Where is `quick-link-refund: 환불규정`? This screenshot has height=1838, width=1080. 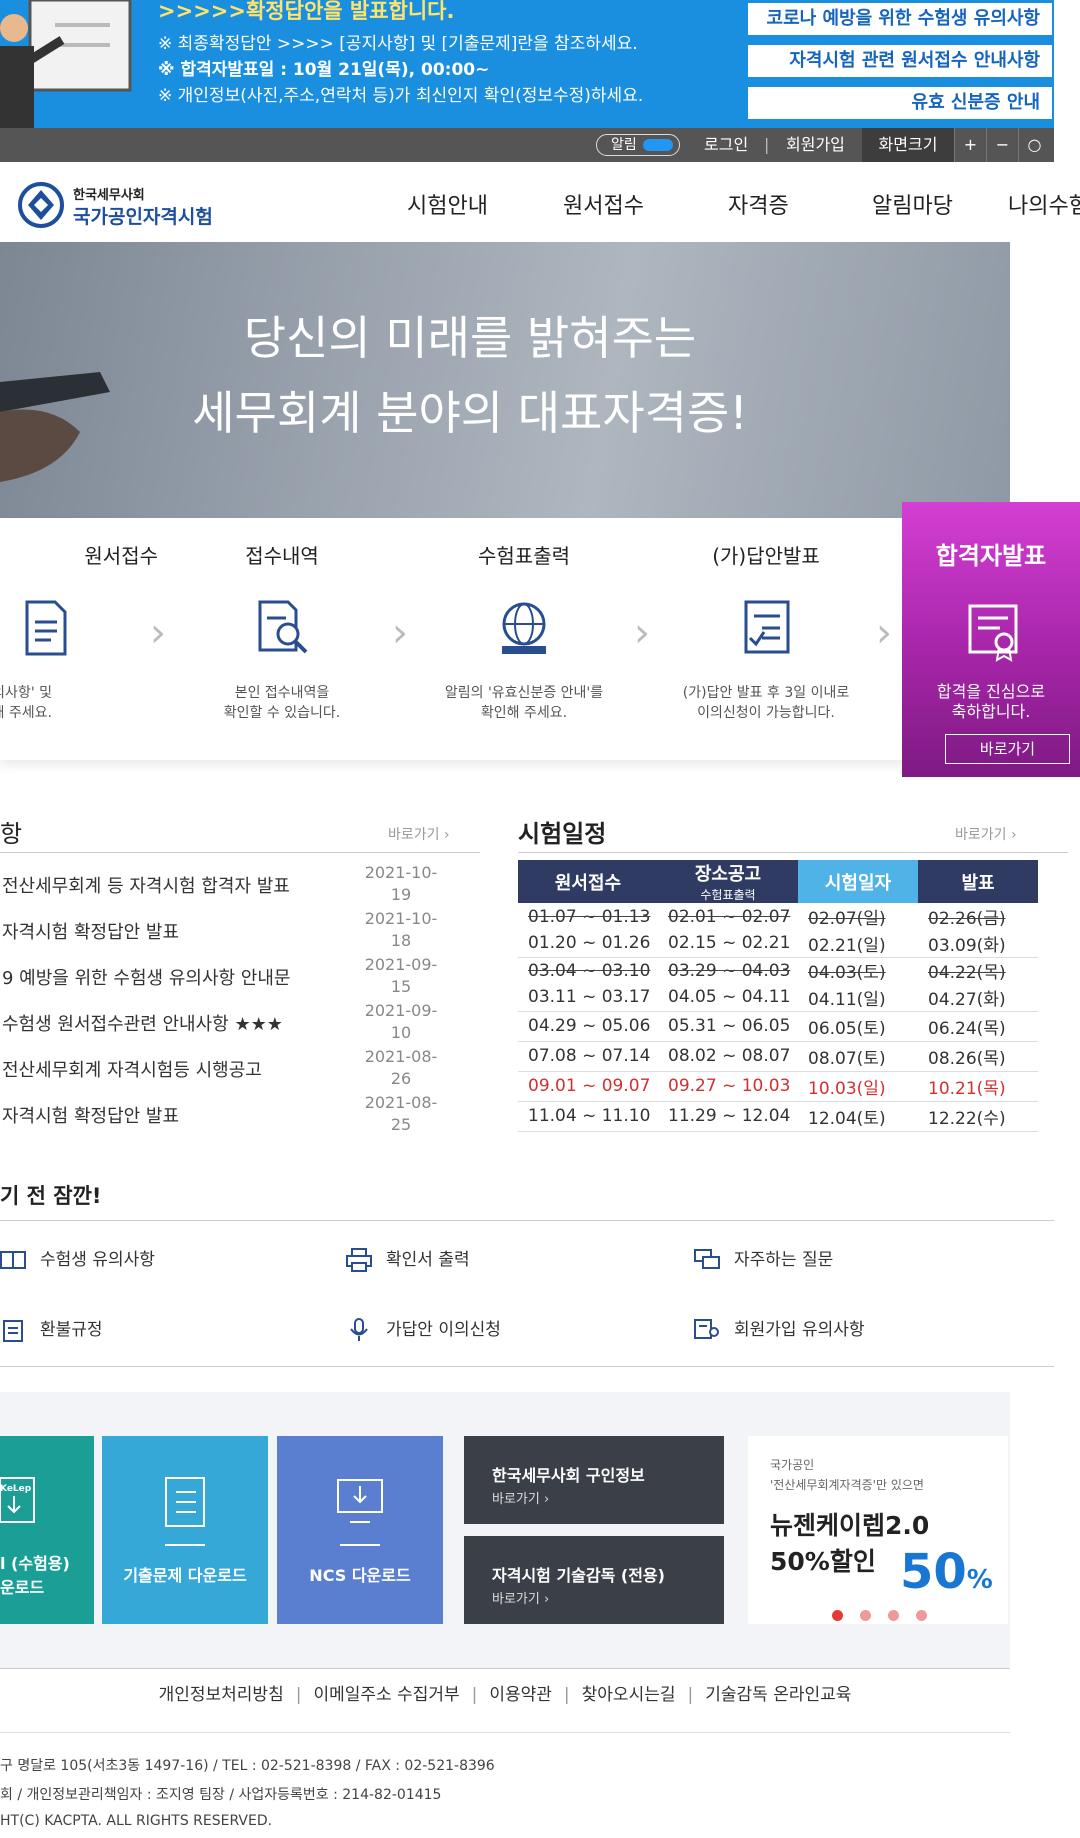 quick-link-refund: 환불규정 is located at coordinates (51, 1328).